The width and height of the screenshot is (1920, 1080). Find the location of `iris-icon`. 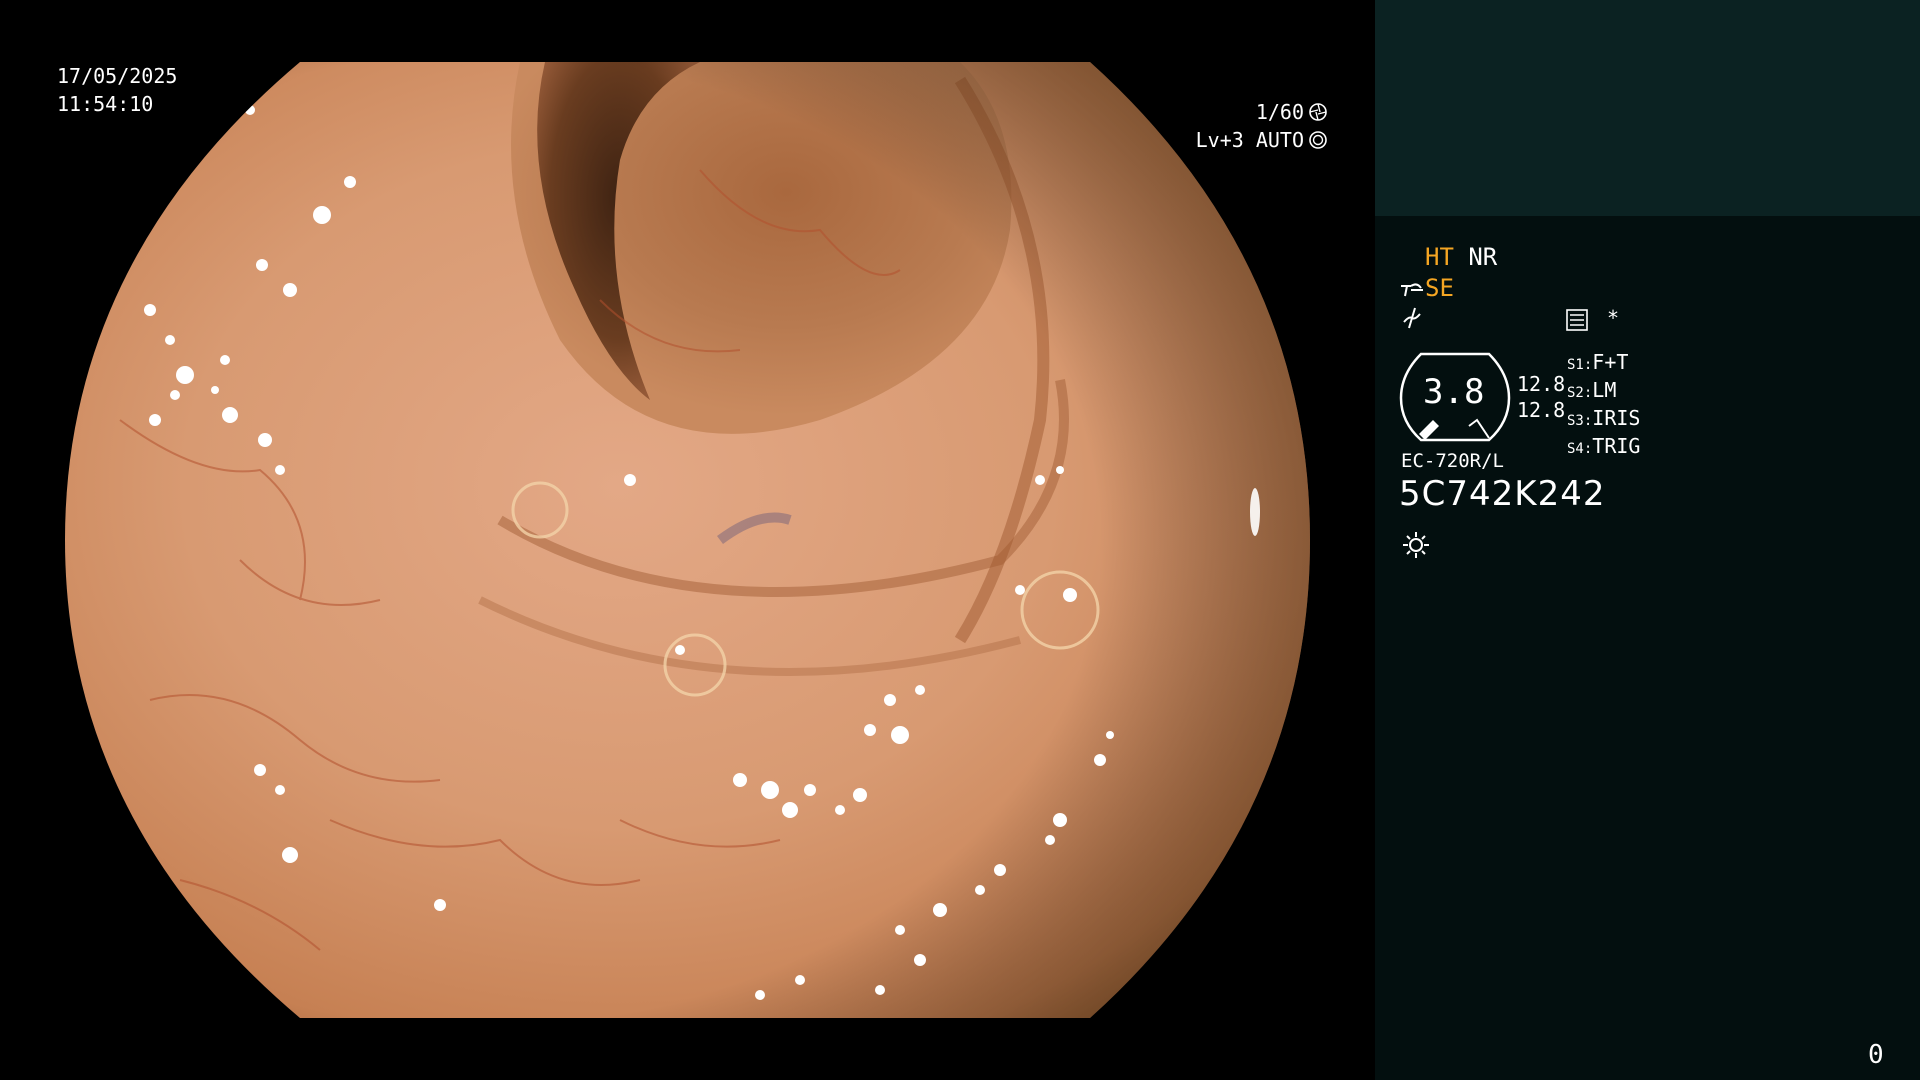

iris-icon is located at coordinates (1318, 140).